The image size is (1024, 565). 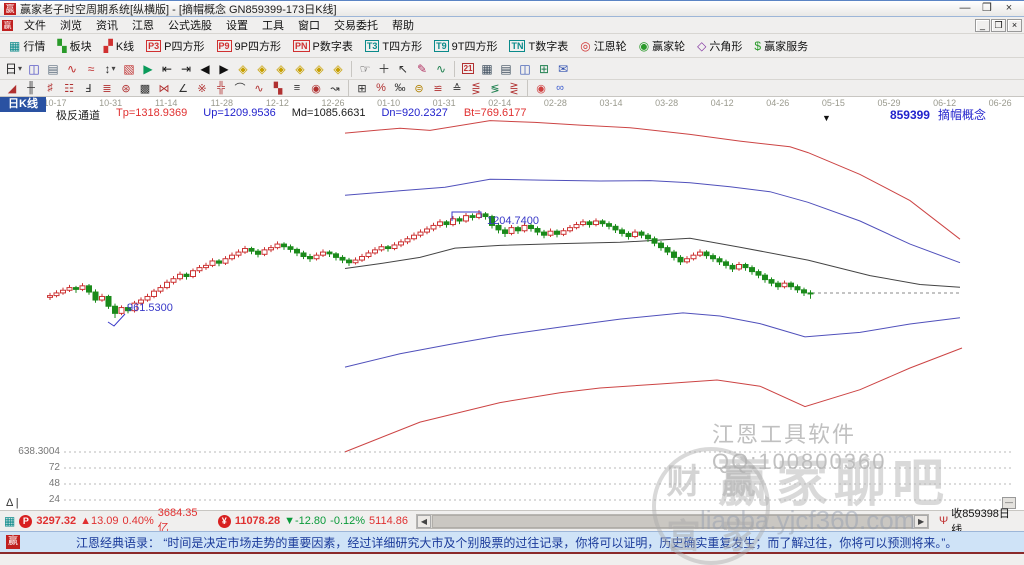 I want to click on save-icon: ◫, so click(x=525, y=68).